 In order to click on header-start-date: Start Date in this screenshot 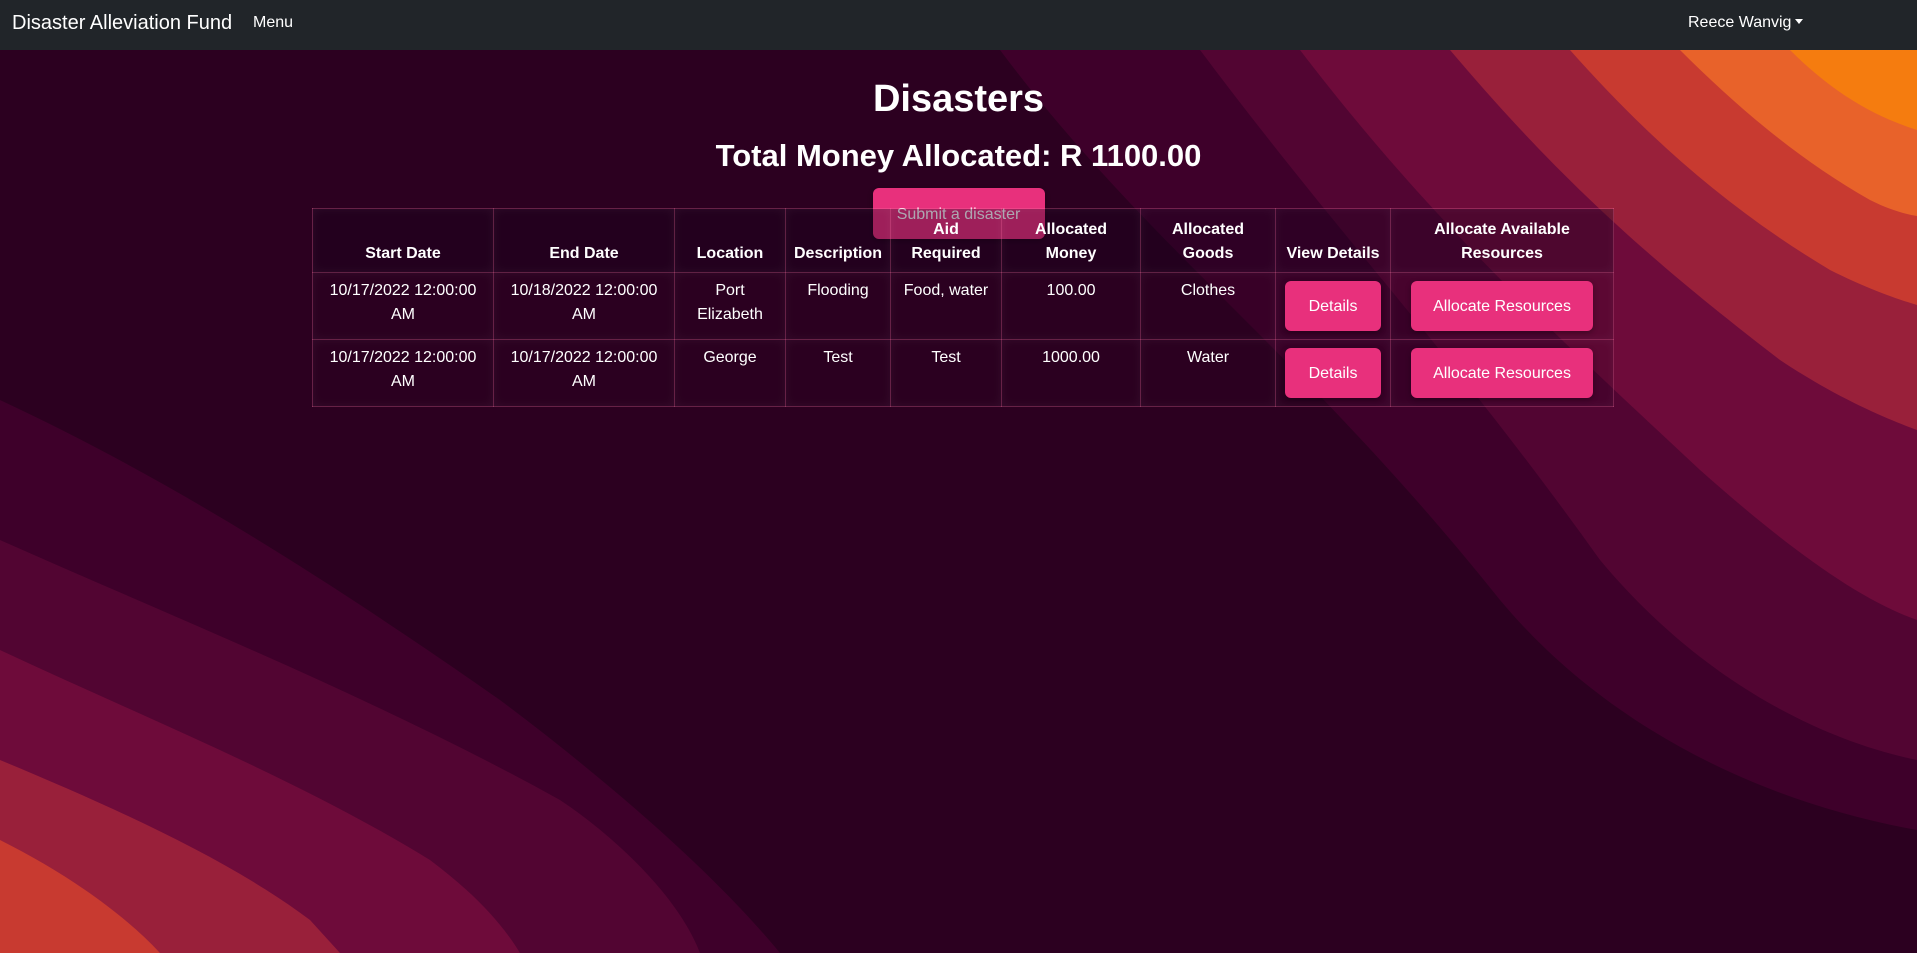, I will do `click(403, 240)`.